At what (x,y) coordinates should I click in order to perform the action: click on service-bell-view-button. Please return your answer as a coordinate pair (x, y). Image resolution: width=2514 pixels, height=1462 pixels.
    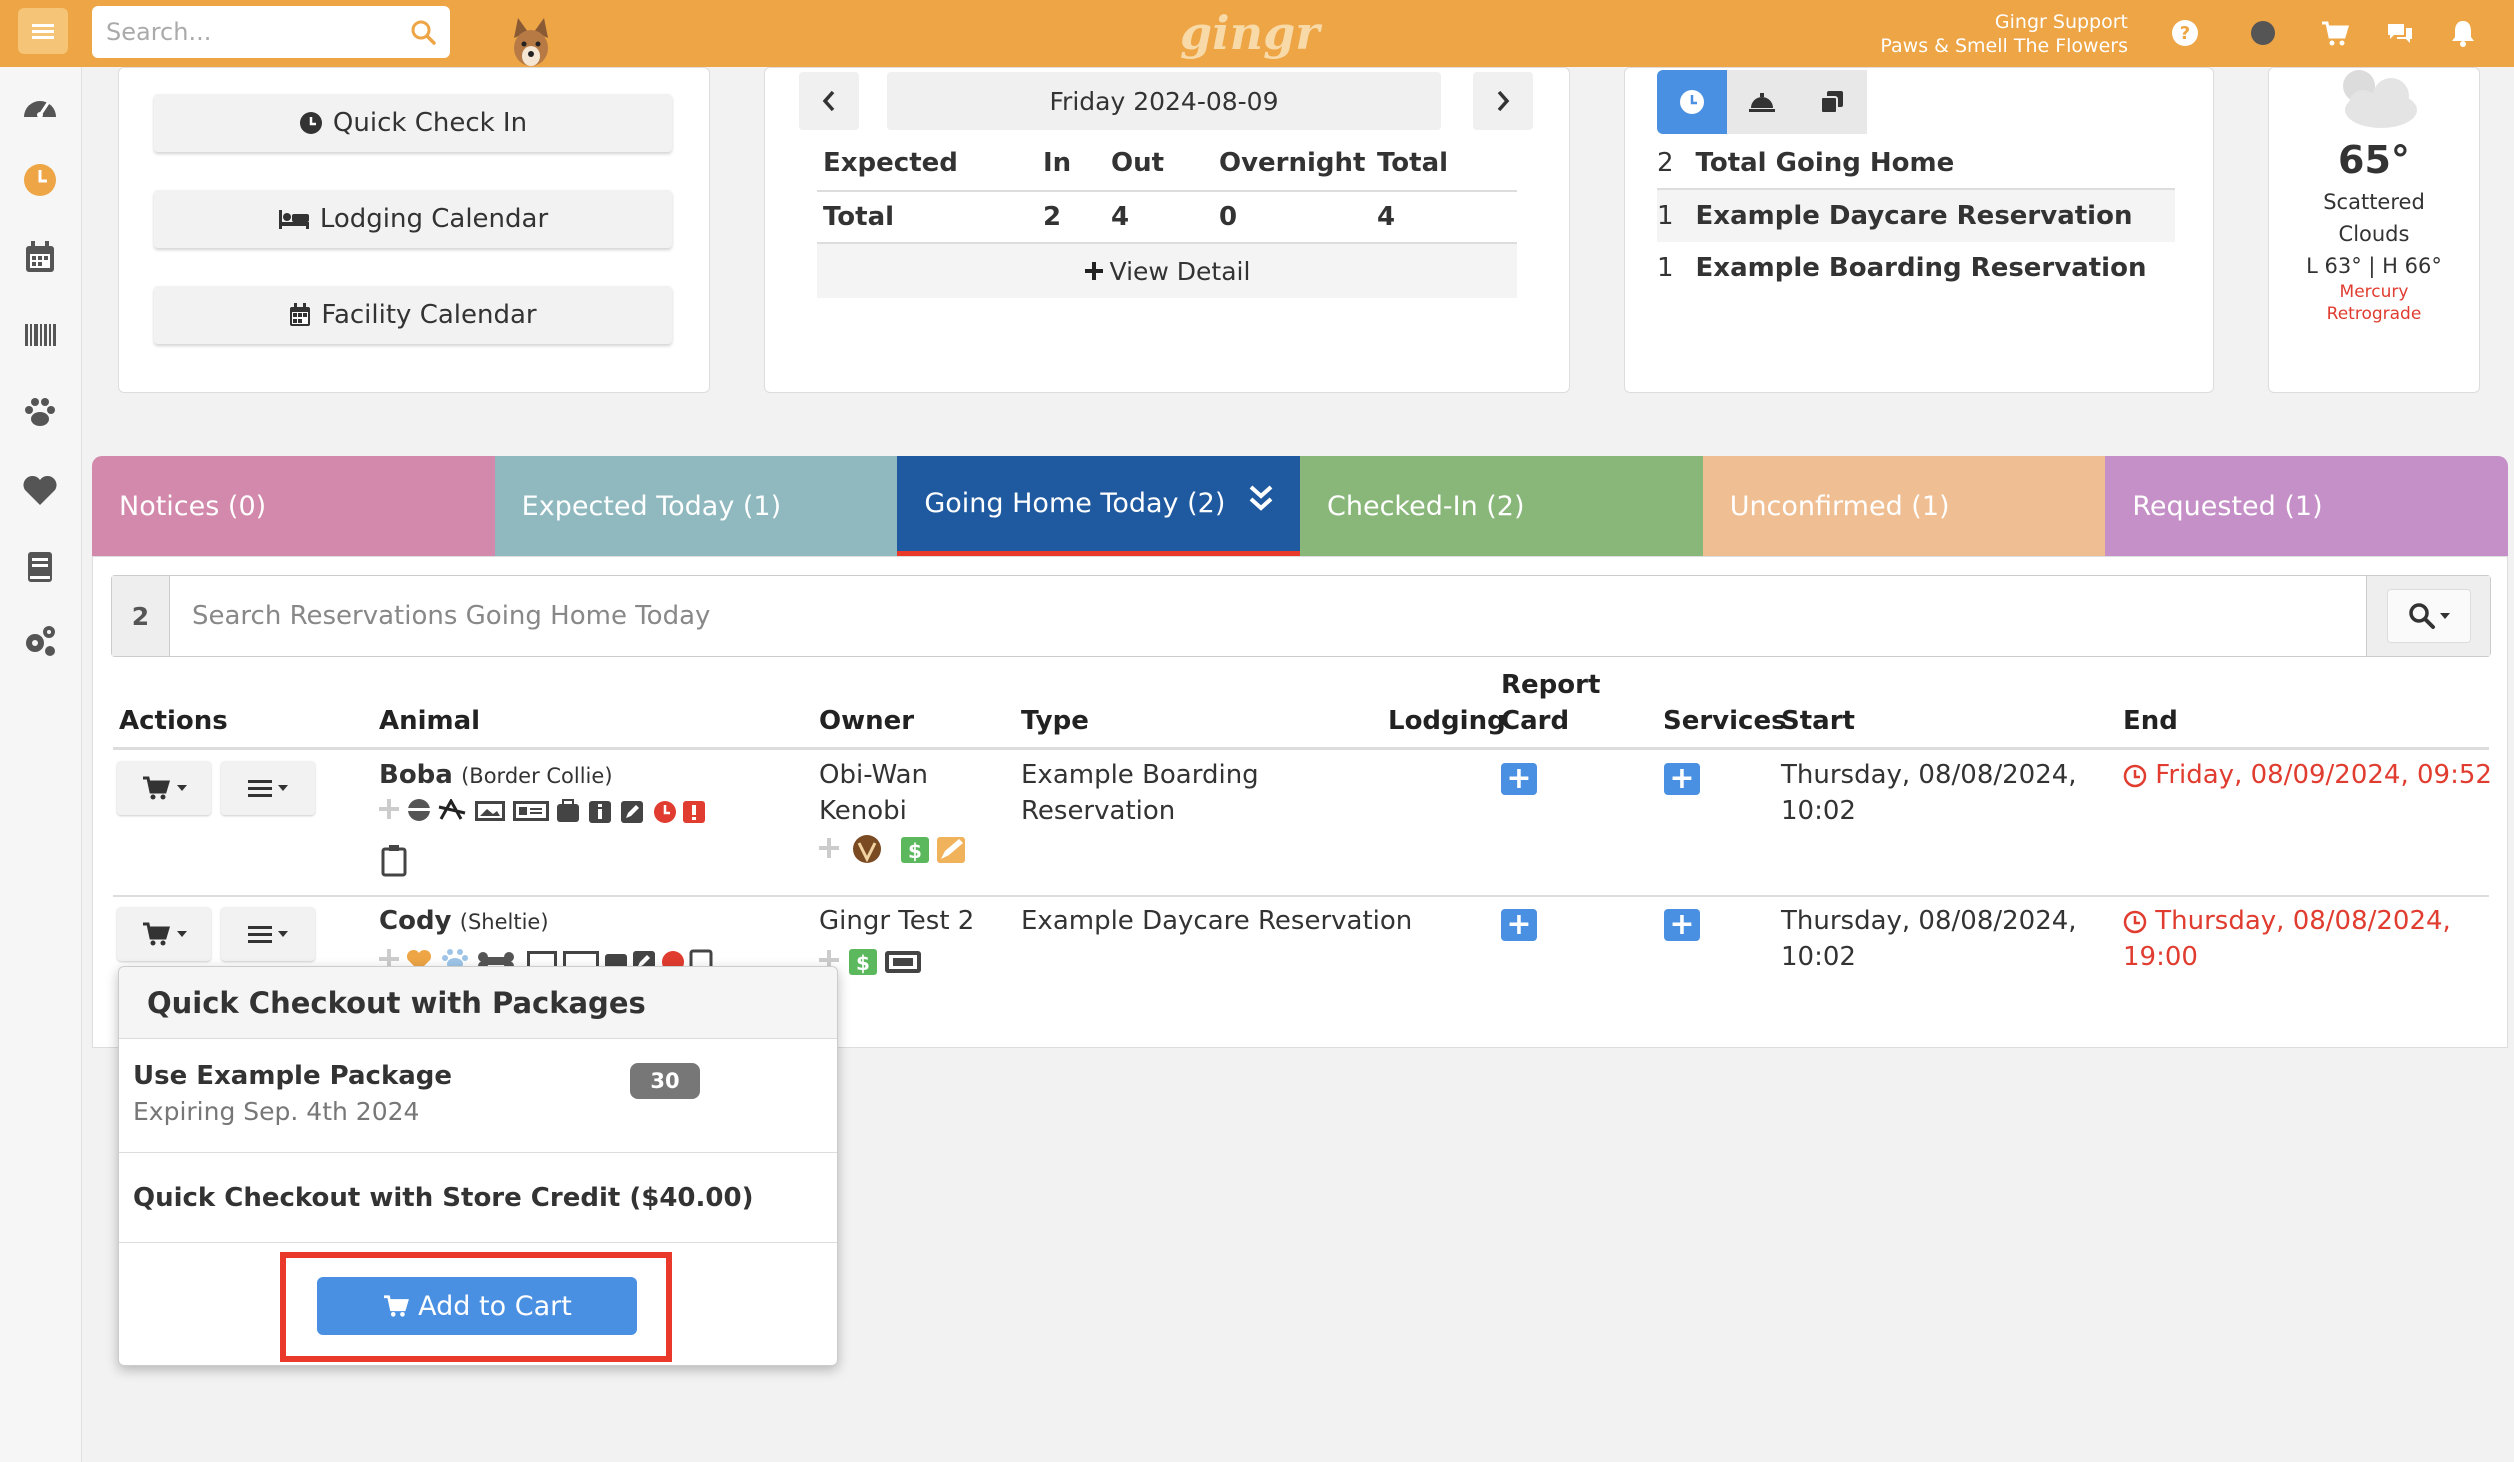
    Looking at the image, I should click on (1762, 102).